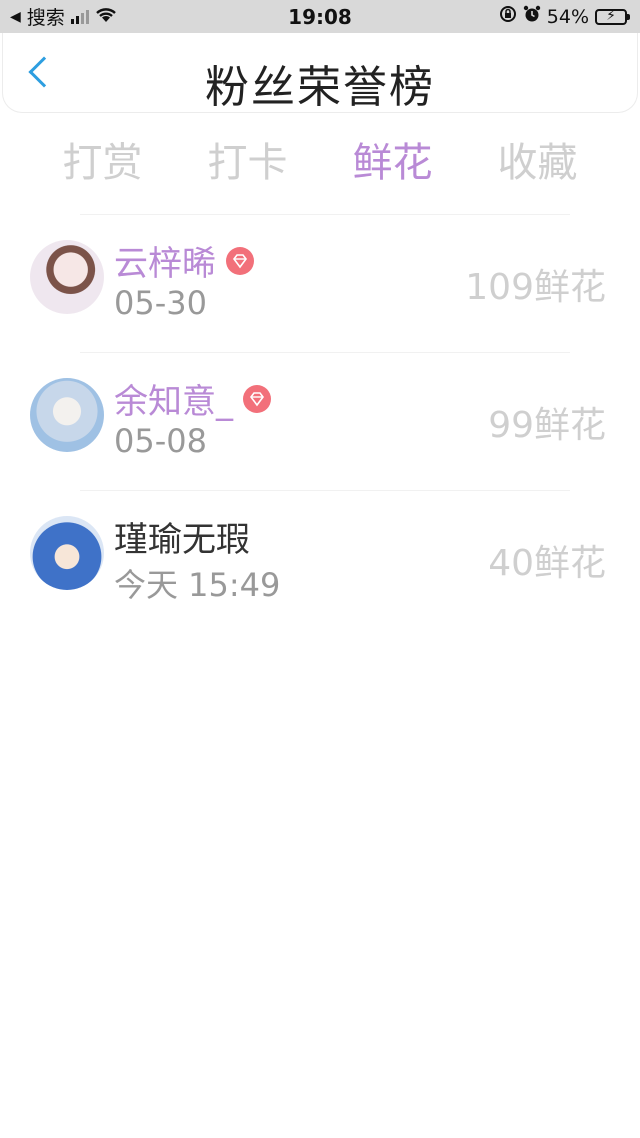 Image resolution: width=640 pixels, height=1138 pixels. I want to click on tab-bar: 打赏 打卡 鲜花 收藏, so click(320, 158).